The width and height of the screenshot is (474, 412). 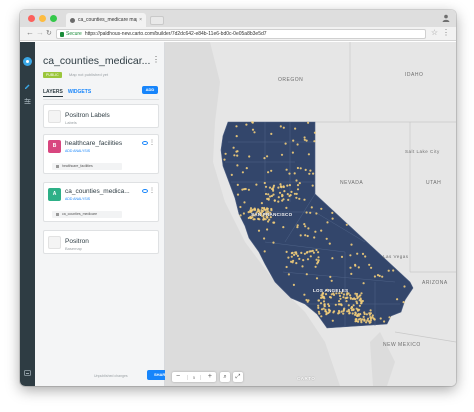 I want to click on add-layer-button: ADD, so click(x=150, y=90).